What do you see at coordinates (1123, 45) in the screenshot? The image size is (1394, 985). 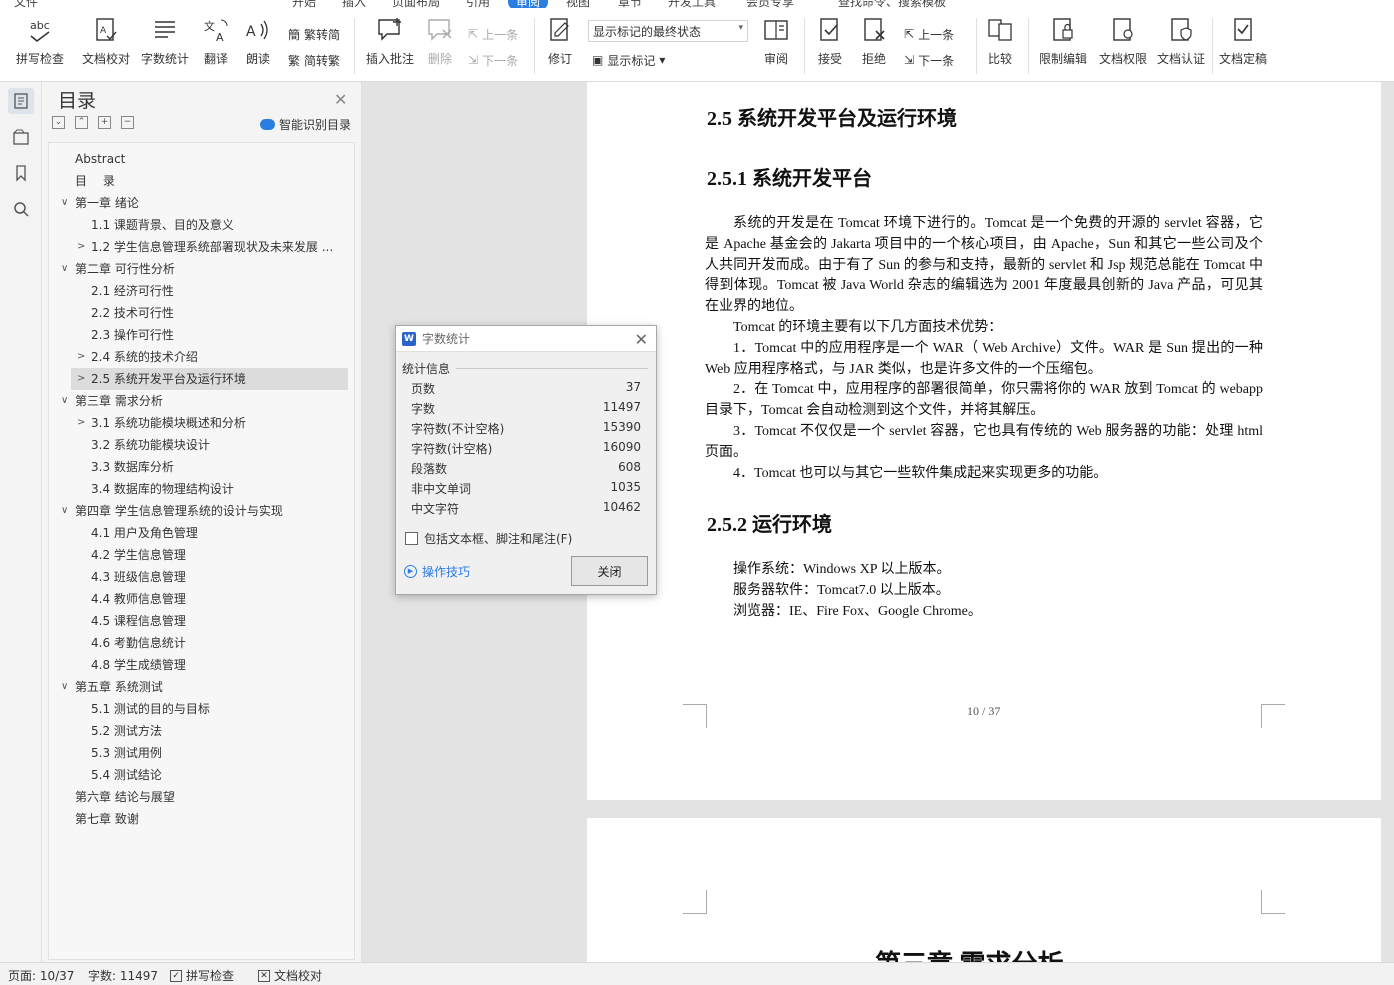 I see `doc-permission-button: 文档权限` at bounding box center [1123, 45].